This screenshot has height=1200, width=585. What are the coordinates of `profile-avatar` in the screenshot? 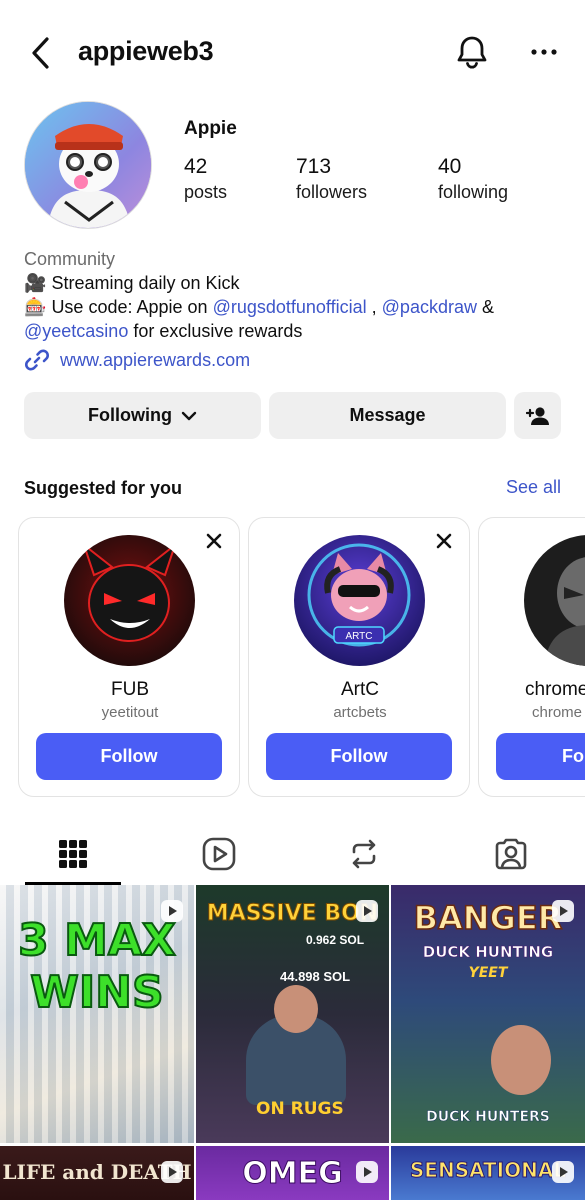 It's located at (88, 165).